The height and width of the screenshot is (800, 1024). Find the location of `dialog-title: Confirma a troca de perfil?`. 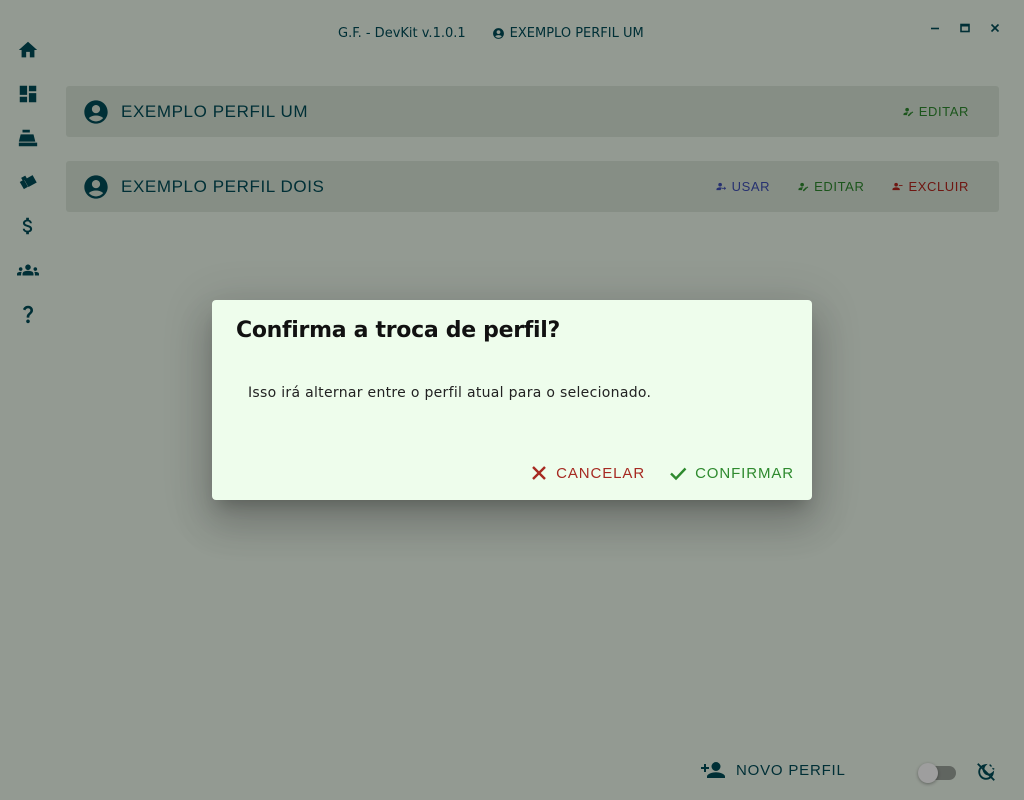

dialog-title: Confirma a troca de perfil? is located at coordinates (398, 330).